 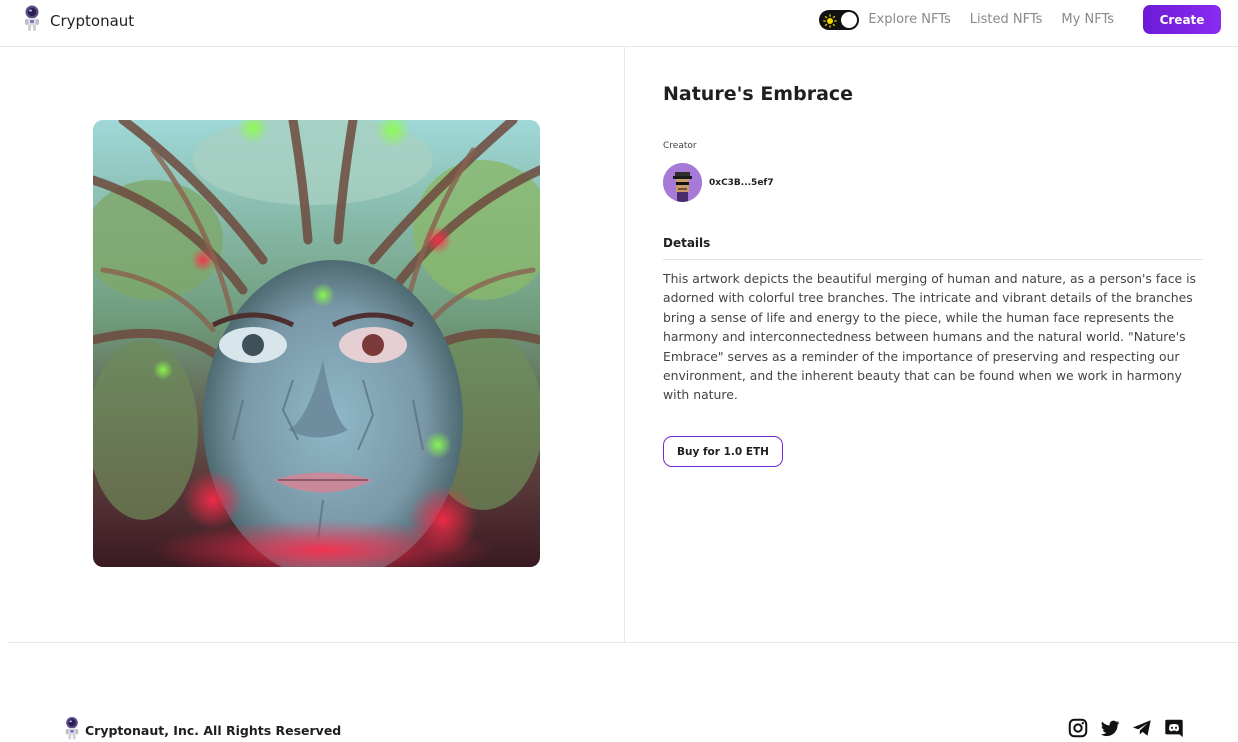 I want to click on nav-link-listed-nfts: Listed NFTs, so click(x=1006, y=19).